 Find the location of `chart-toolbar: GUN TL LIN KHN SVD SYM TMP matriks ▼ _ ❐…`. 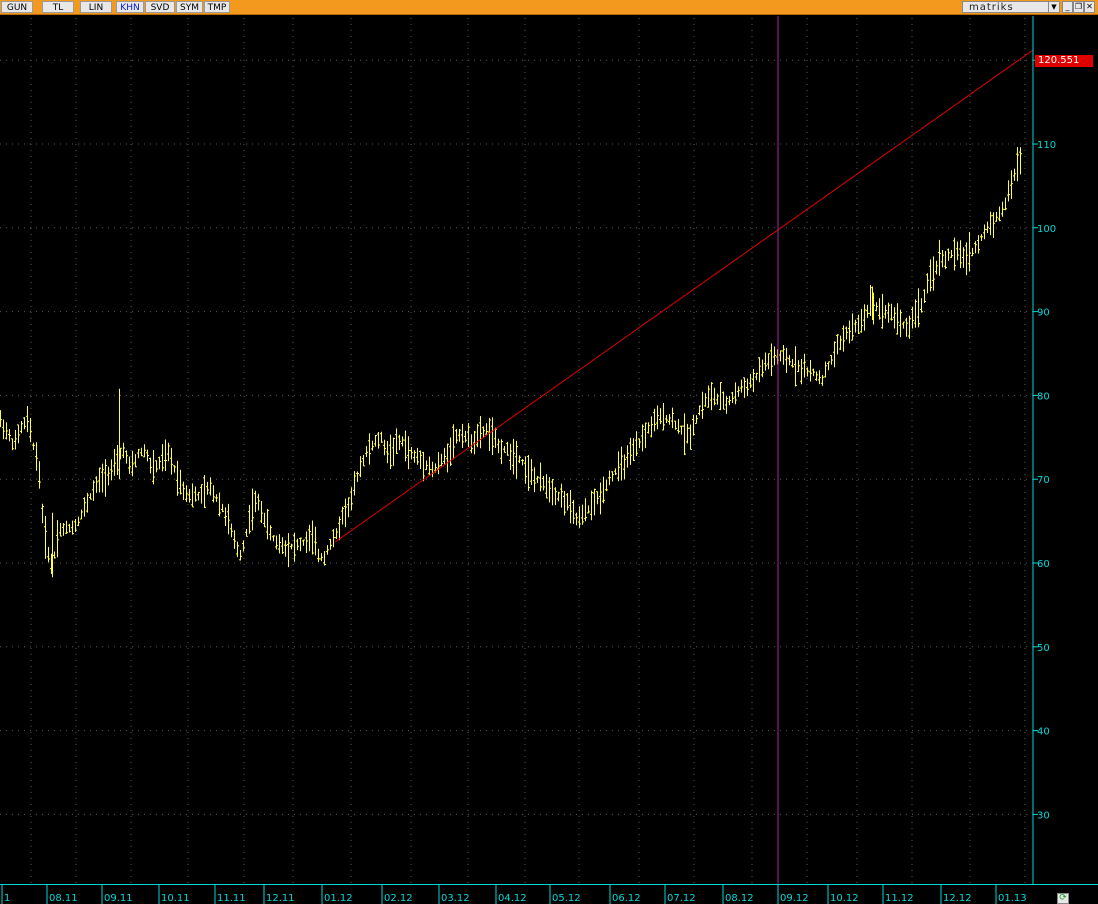

chart-toolbar: GUN TL LIN KHN SVD SYM TMP matriks ▼ _ ❐… is located at coordinates (549, 7).